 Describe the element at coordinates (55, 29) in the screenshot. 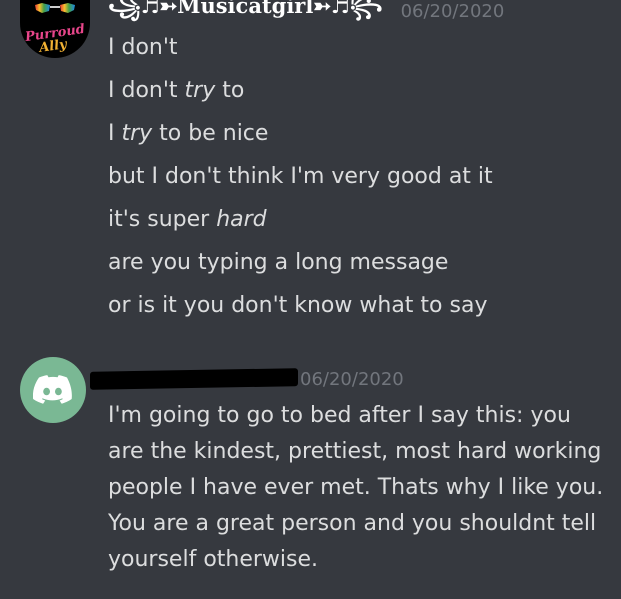

I see `avatar: Purroud Ally` at that location.